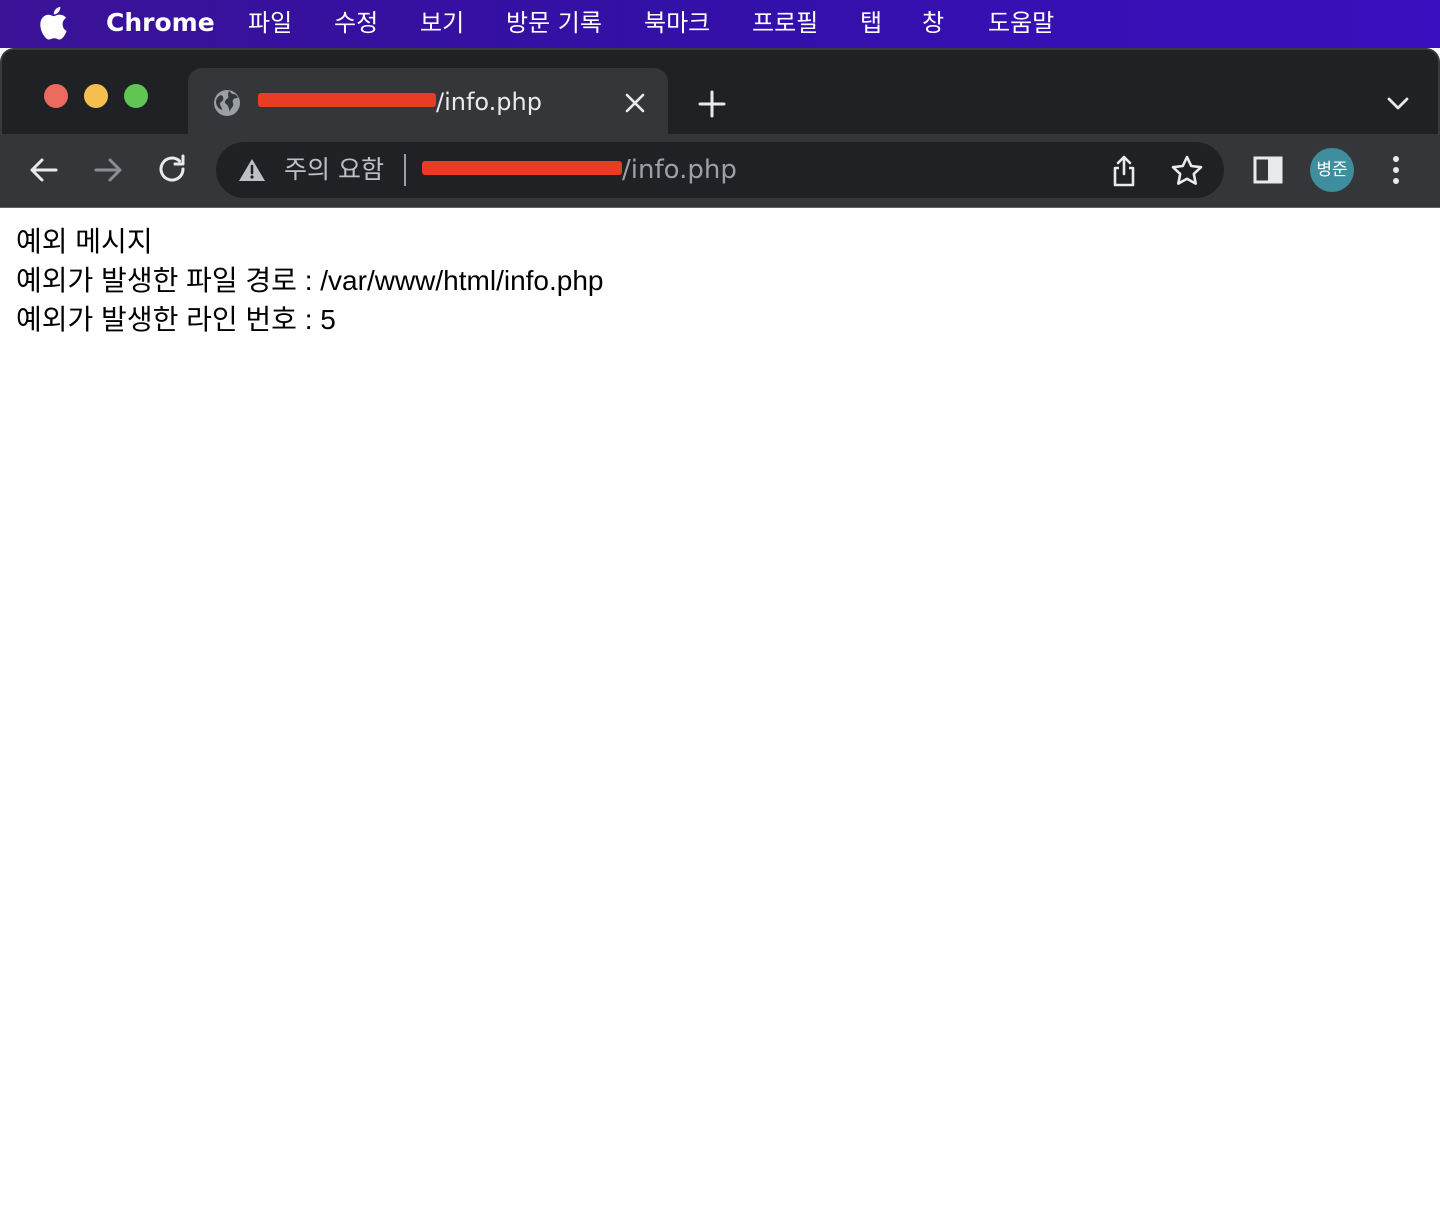  I want to click on globe-icon, so click(227, 103).